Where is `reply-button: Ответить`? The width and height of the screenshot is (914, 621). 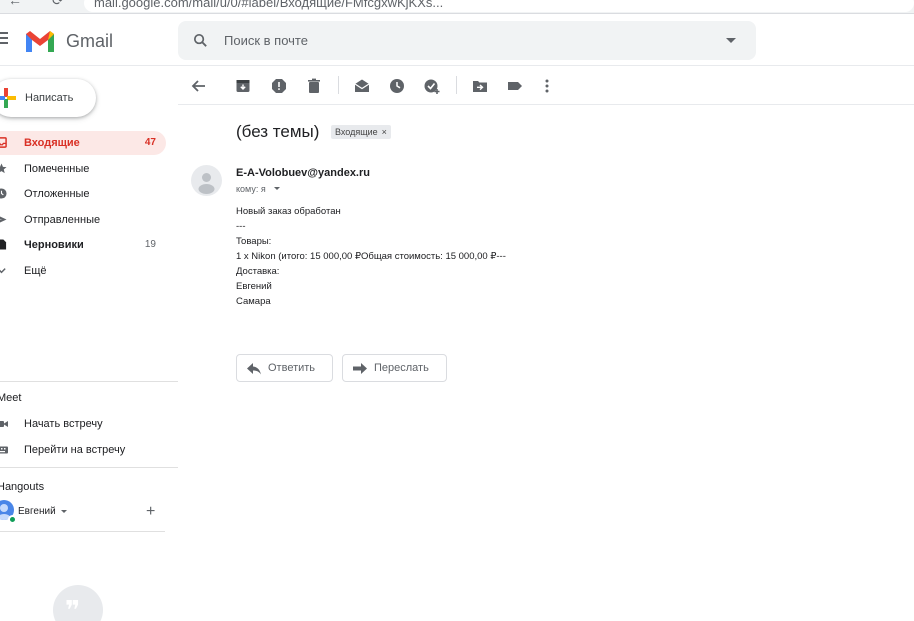
reply-button: Ответить is located at coordinates (284, 368).